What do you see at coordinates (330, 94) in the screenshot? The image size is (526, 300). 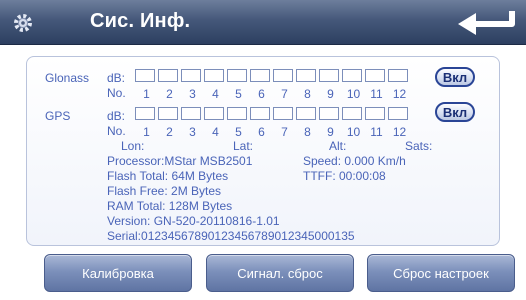 I see `glonass-channel-number: 9` at bounding box center [330, 94].